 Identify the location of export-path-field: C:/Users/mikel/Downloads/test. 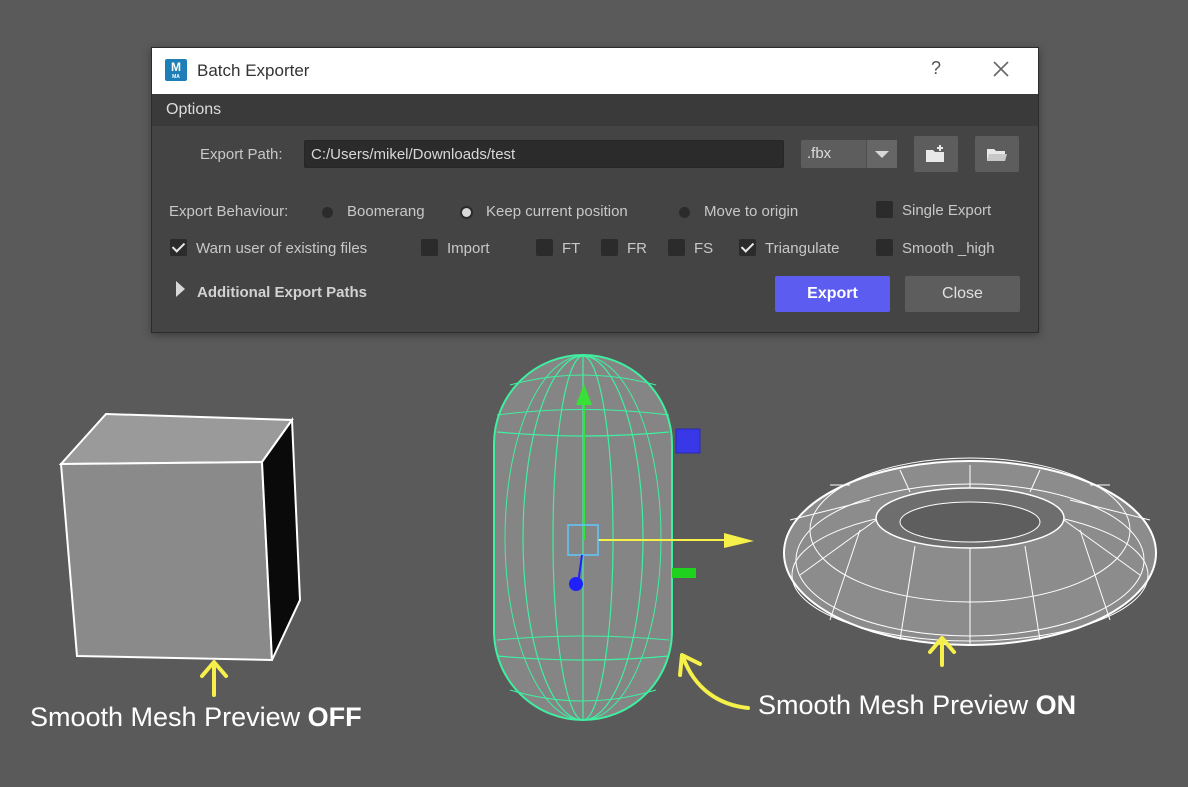
(544, 154).